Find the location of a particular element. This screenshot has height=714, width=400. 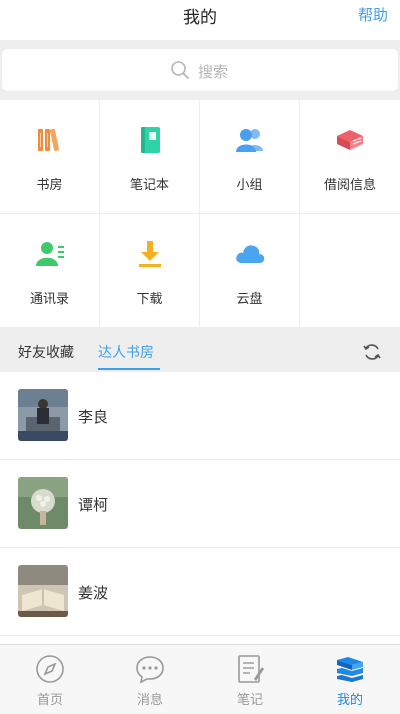

borrow-book-icon is located at coordinates (350, 140).